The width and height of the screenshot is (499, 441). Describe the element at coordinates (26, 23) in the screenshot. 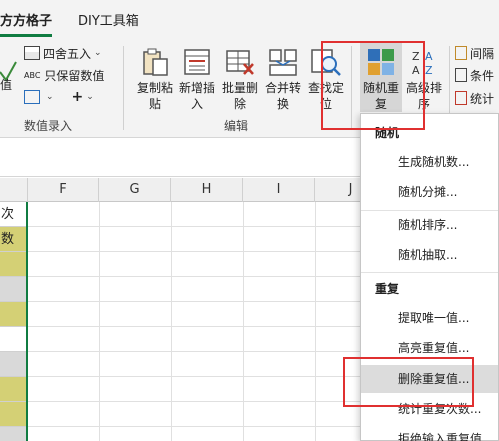

I see `tab-fangfanggezi: 方方格子` at that location.